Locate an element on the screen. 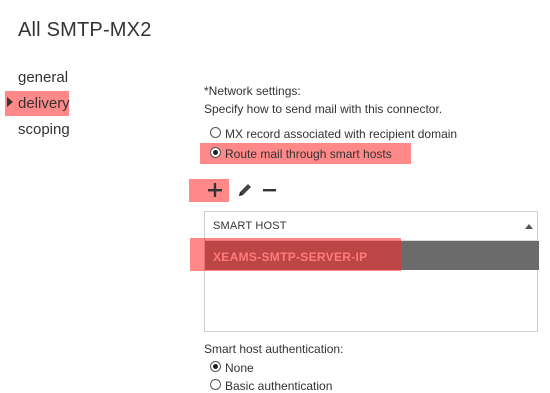 Image resolution: width=550 pixels, height=393 pixels. plus-icon is located at coordinates (215, 190).